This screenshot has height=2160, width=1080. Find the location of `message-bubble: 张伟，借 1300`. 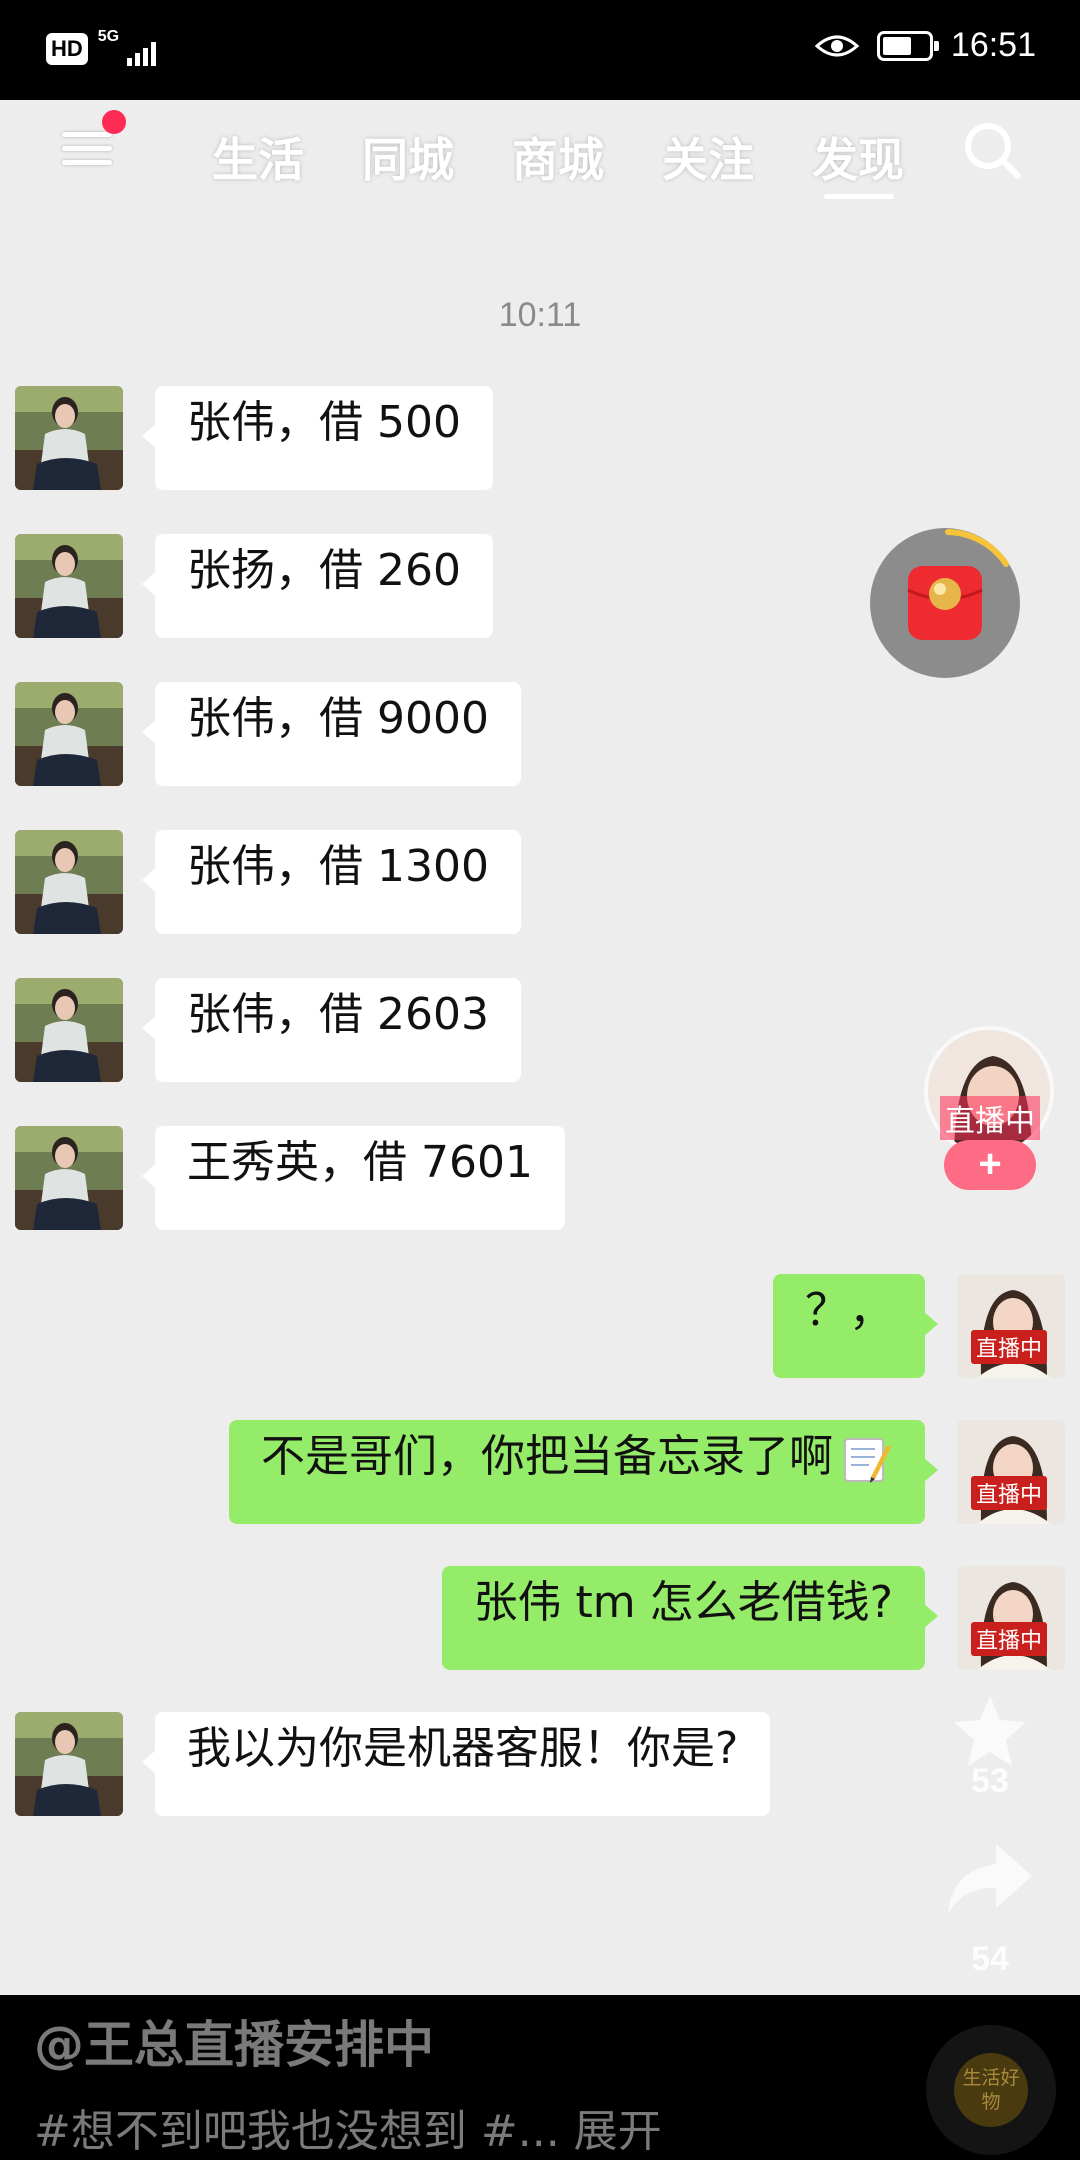

message-bubble: 张伟，借 1300 is located at coordinates (331, 882).